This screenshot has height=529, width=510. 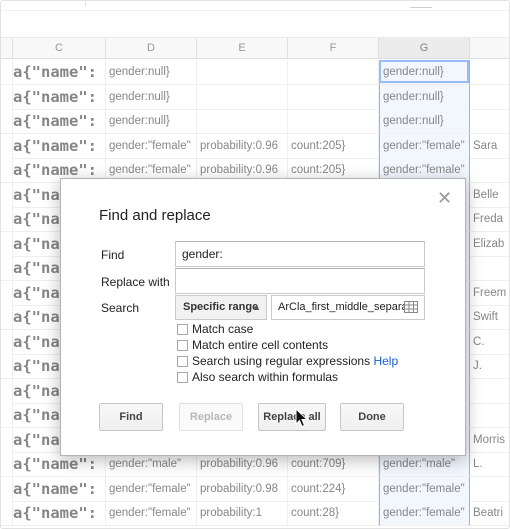 What do you see at coordinates (135, 282) in the screenshot?
I see `replace-label: Replace with` at bounding box center [135, 282].